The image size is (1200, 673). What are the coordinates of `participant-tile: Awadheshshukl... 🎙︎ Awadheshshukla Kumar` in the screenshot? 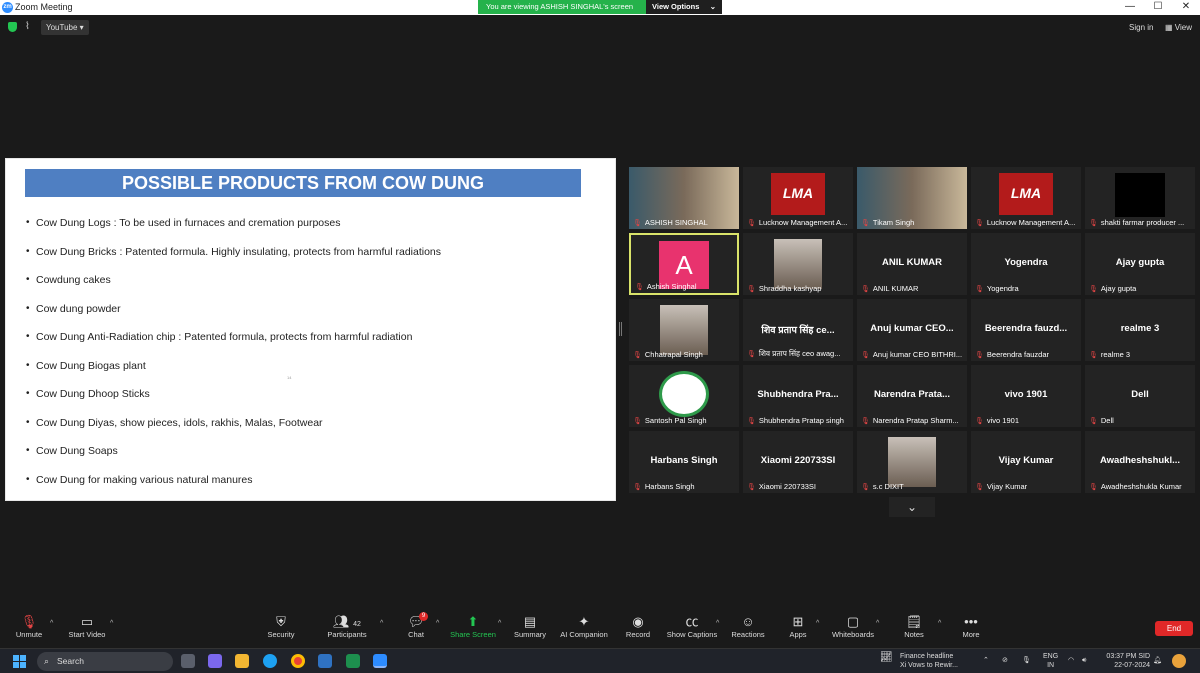 It's located at (1140, 462).